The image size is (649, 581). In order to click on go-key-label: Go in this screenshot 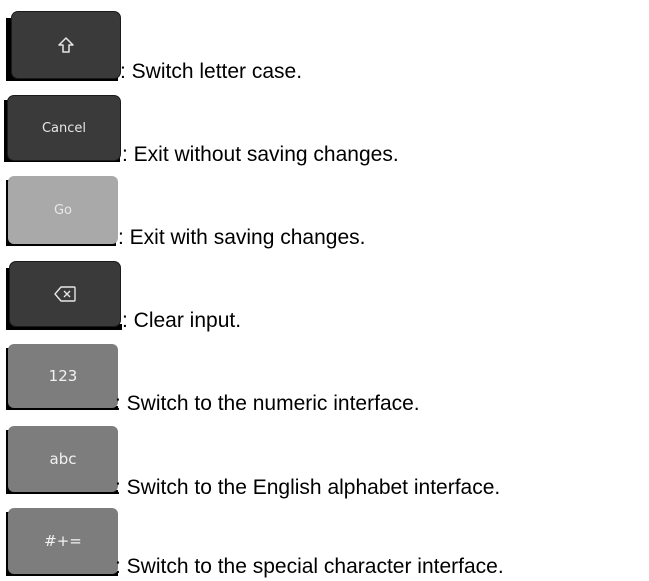, I will do `click(63, 210)`.